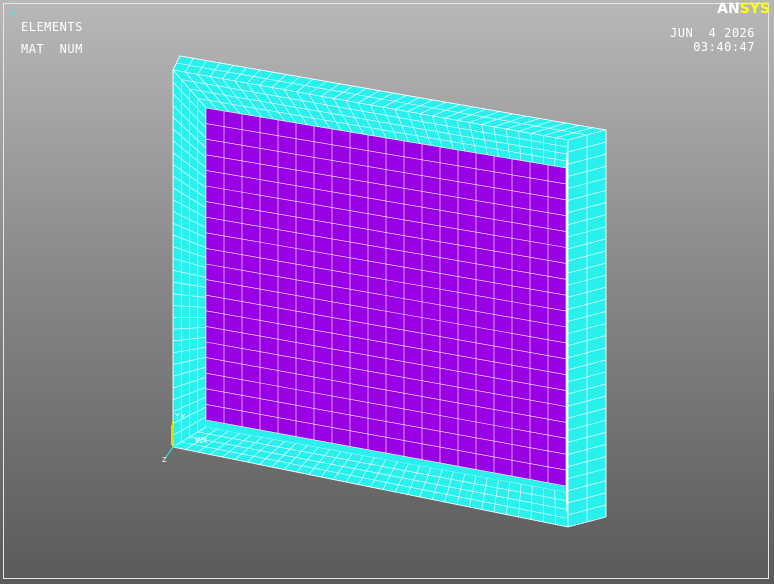 The height and width of the screenshot is (584, 774). Describe the element at coordinates (169, 452) in the screenshot. I see `triad-z-axis` at that location.